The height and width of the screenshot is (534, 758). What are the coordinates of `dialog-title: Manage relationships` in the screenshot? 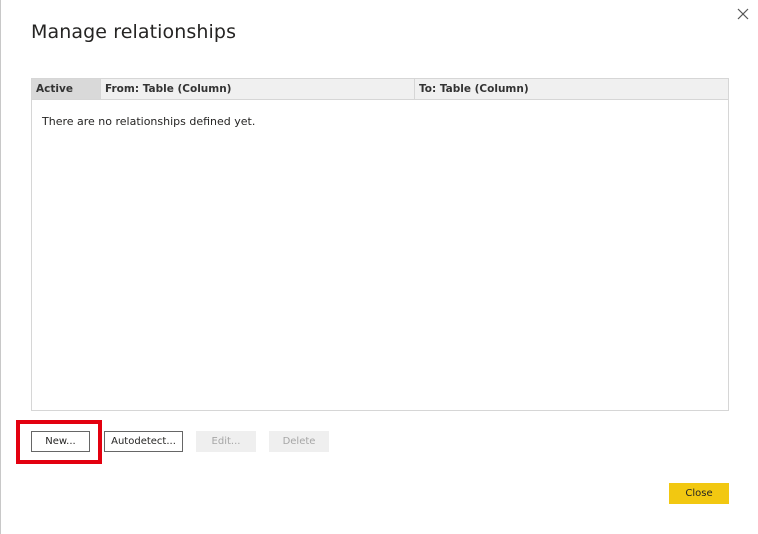 It's located at (134, 32).